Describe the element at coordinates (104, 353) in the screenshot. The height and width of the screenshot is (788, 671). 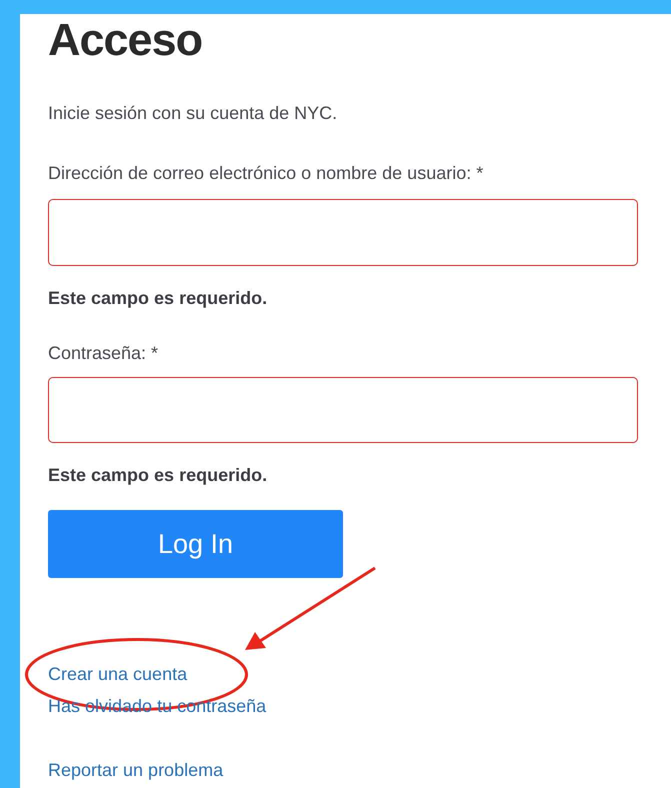
I see `field-label: Contraseña: *` at that location.